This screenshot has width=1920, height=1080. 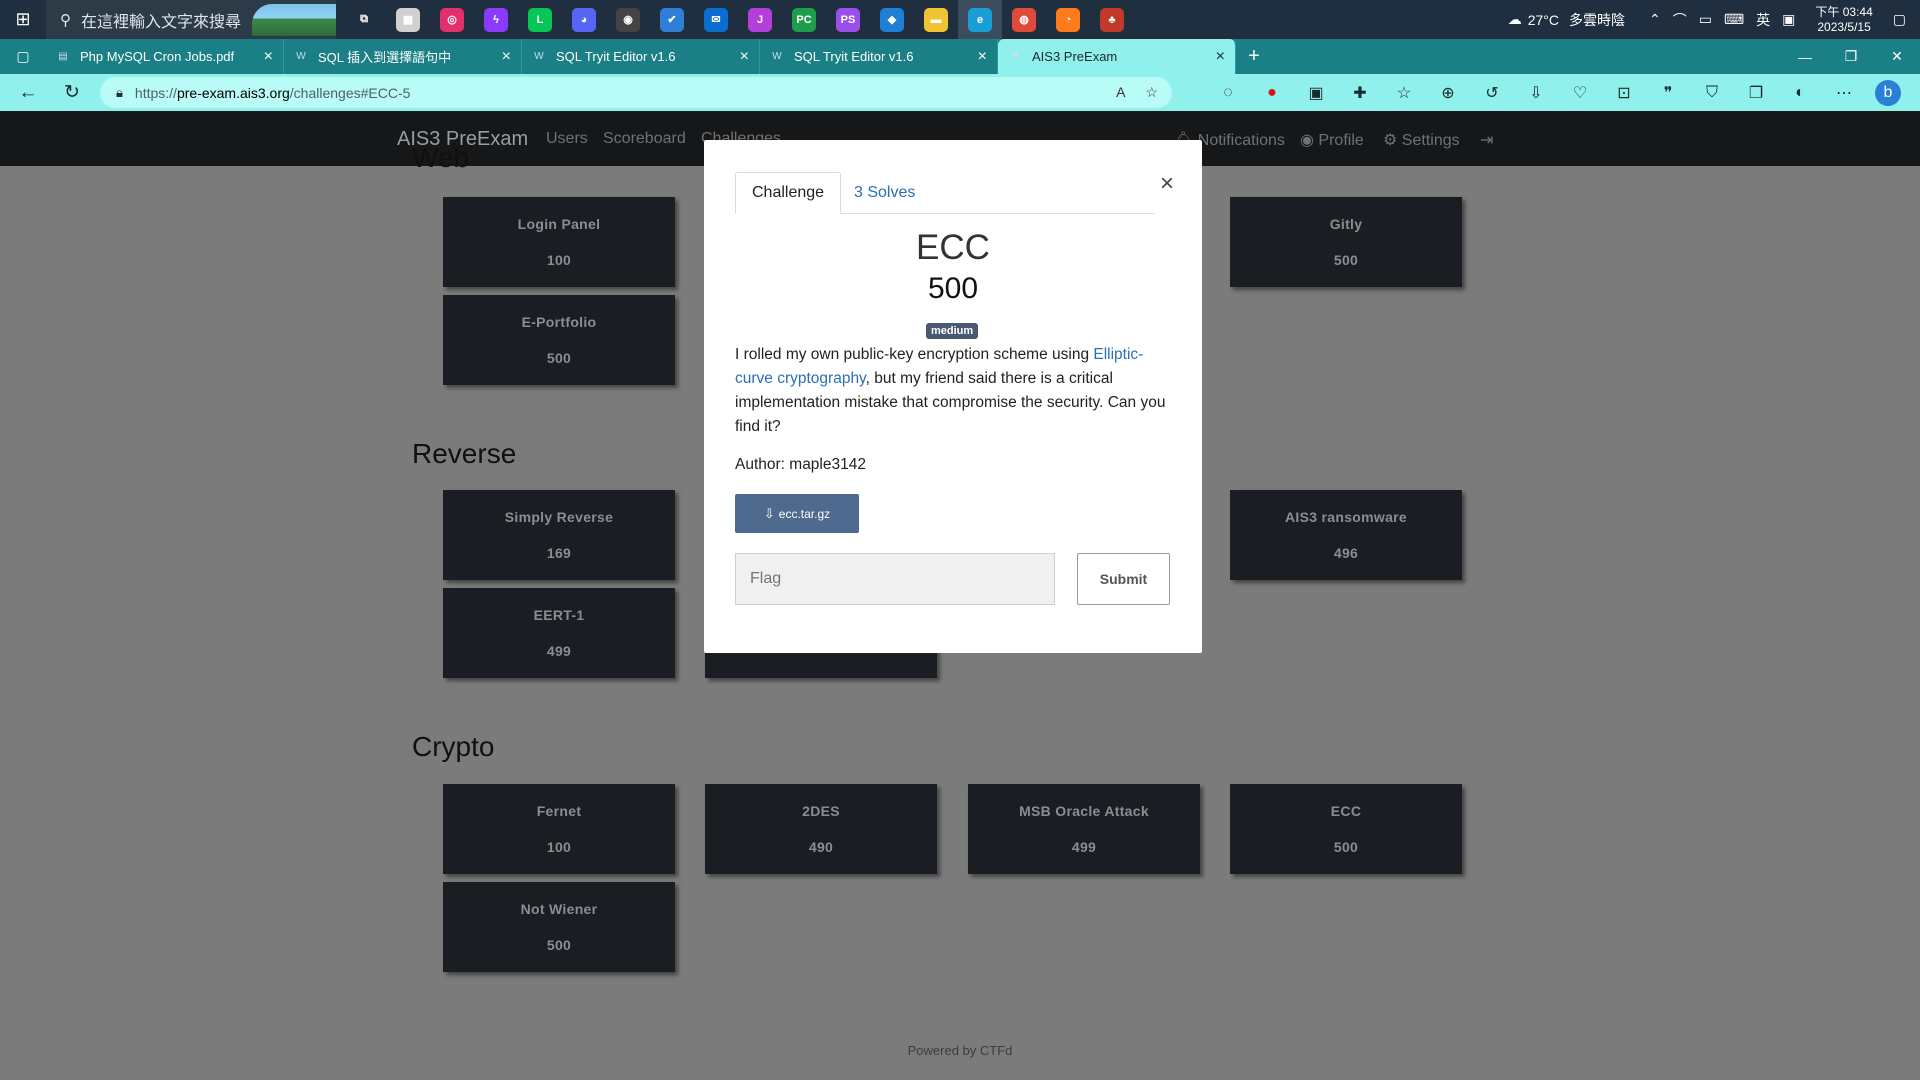 What do you see at coordinates (1515, 19) in the screenshot?
I see `weather-icon: ☁` at bounding box center [1515, 19].